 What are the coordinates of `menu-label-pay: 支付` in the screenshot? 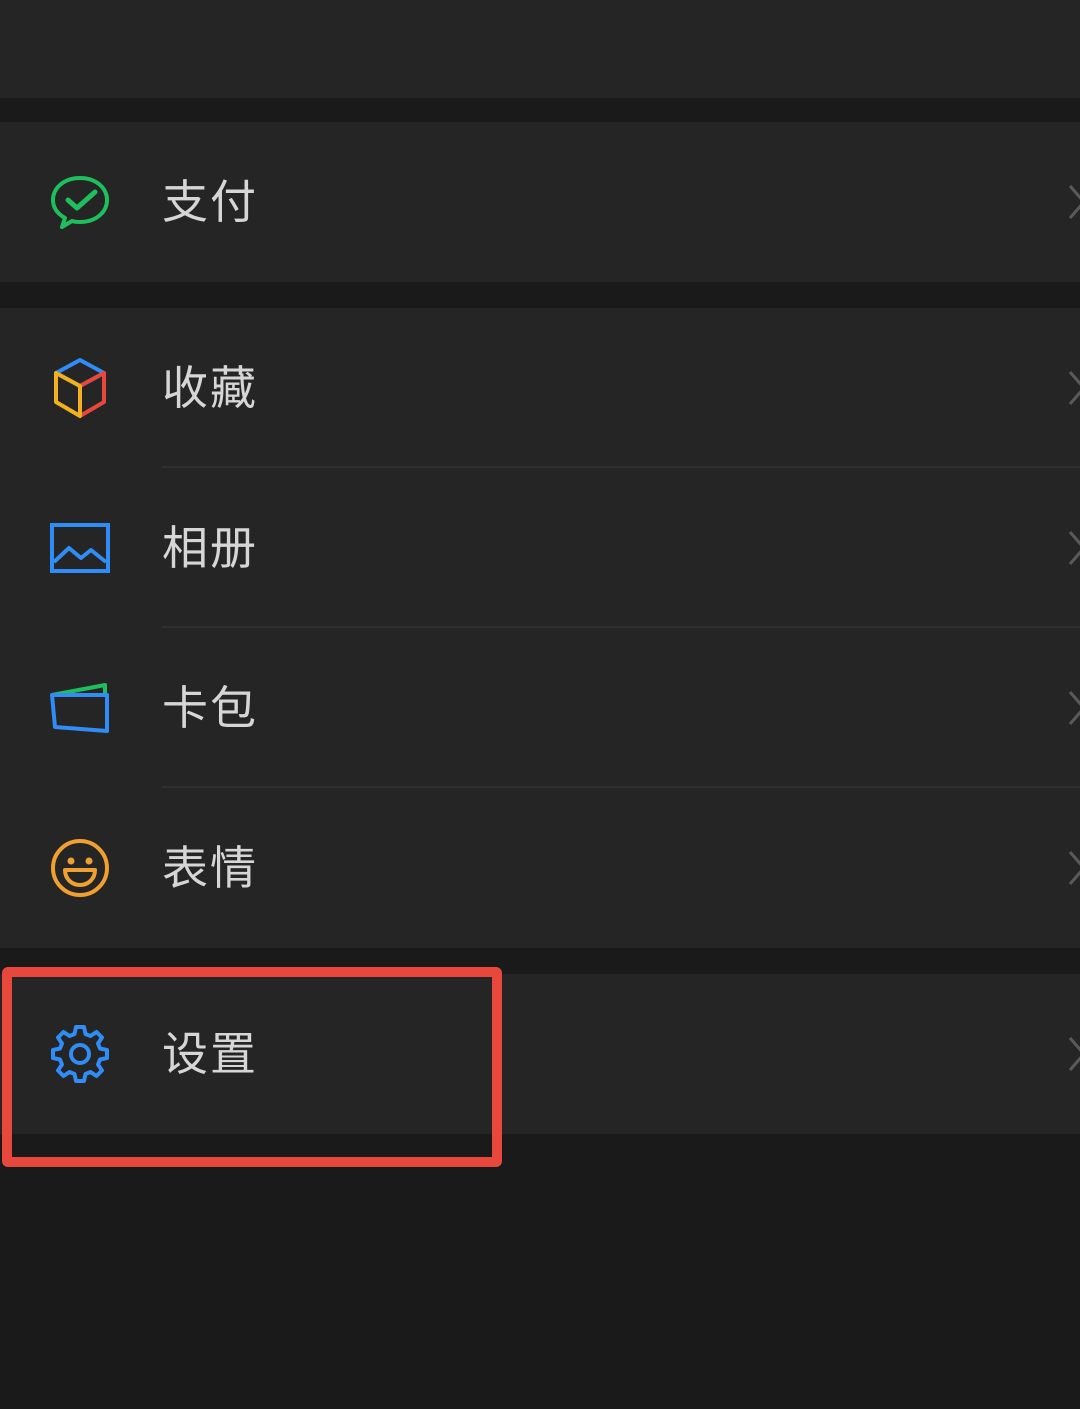 It's located at (210, 202).